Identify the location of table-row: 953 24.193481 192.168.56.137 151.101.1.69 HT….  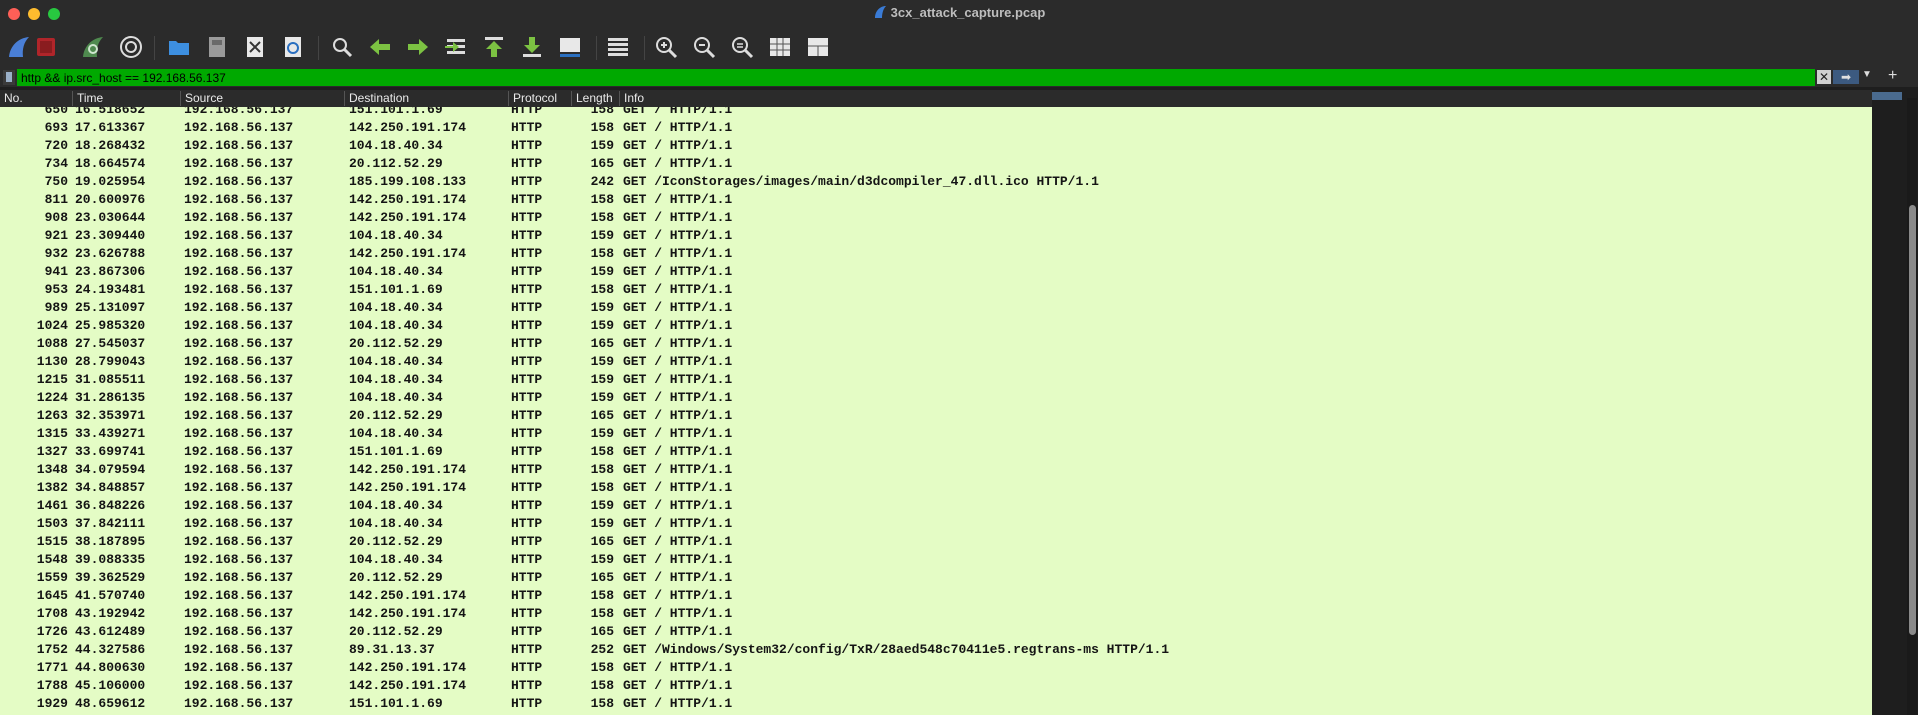
(936, 290).